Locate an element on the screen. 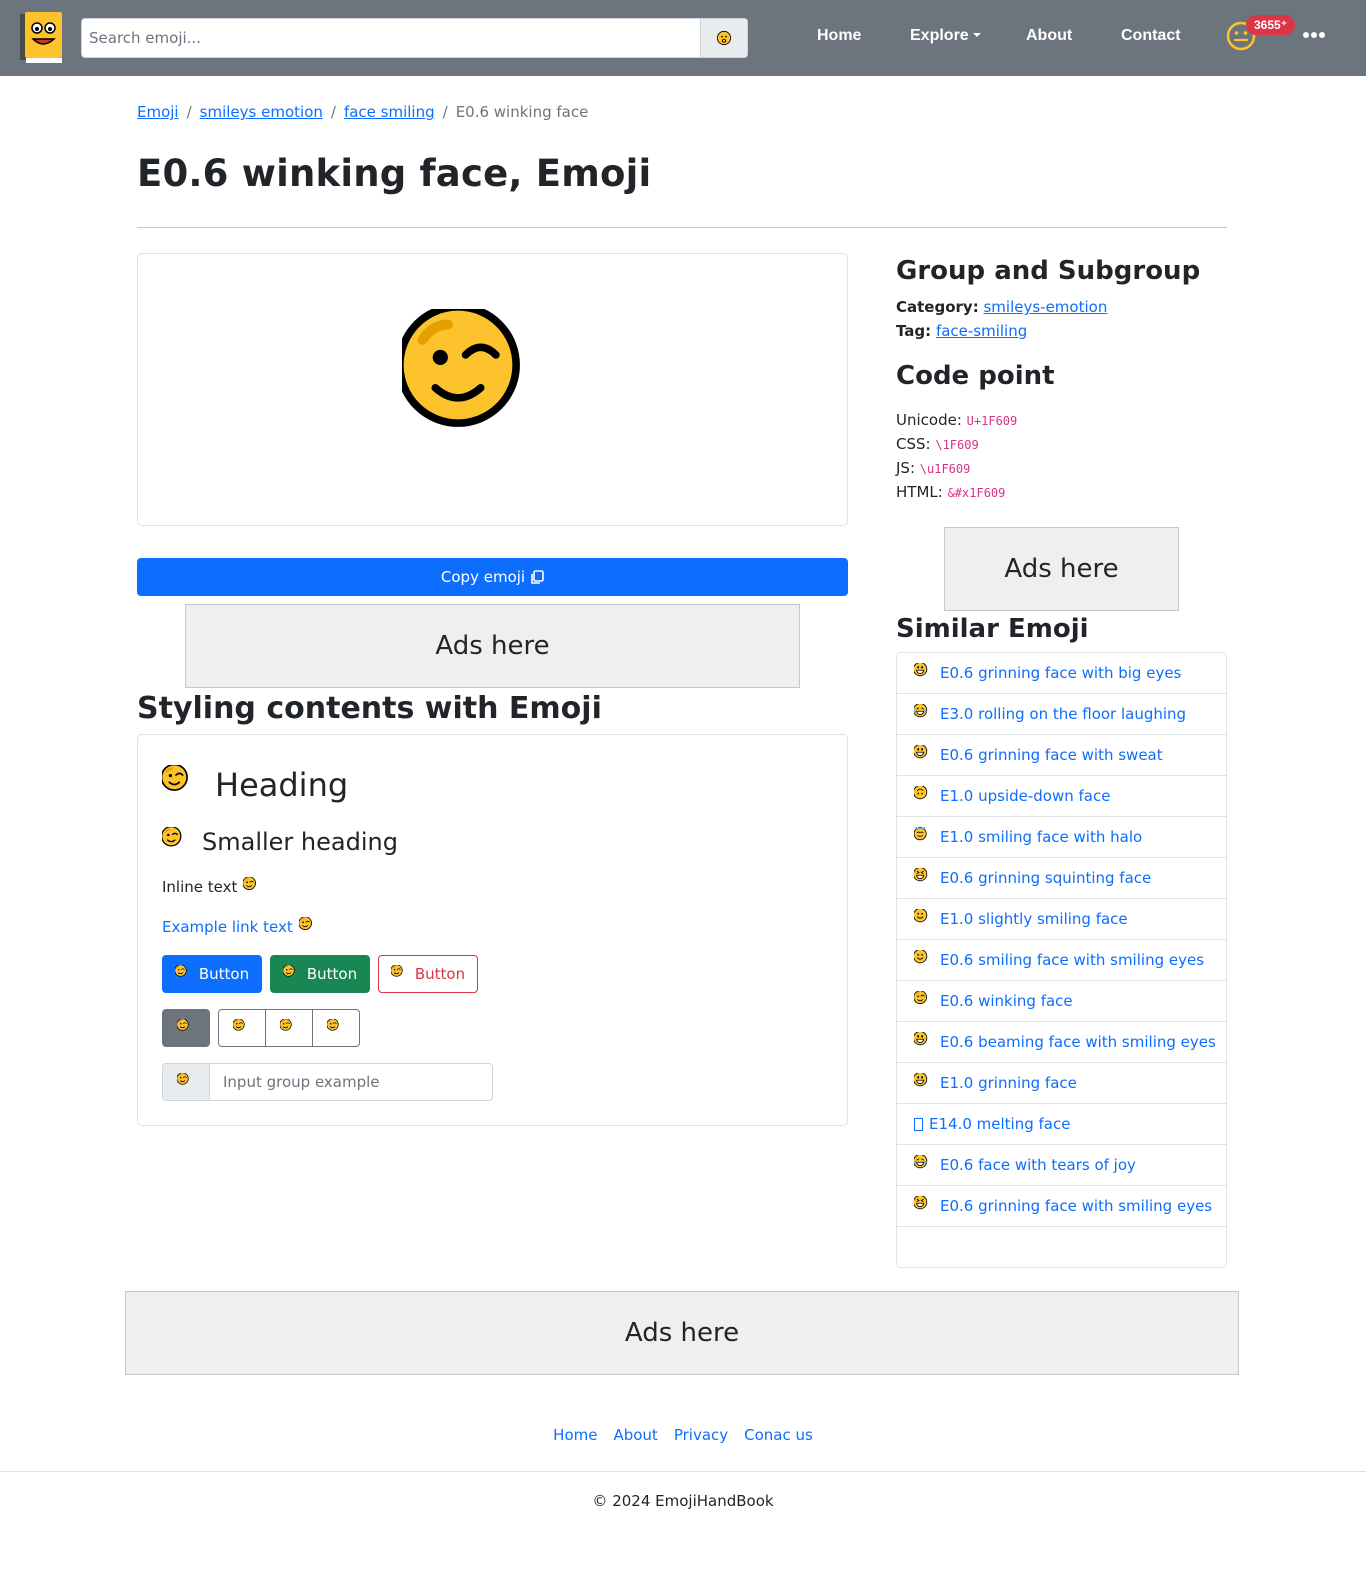  ad-label: Ads here is located at coordinates (682, 1333).